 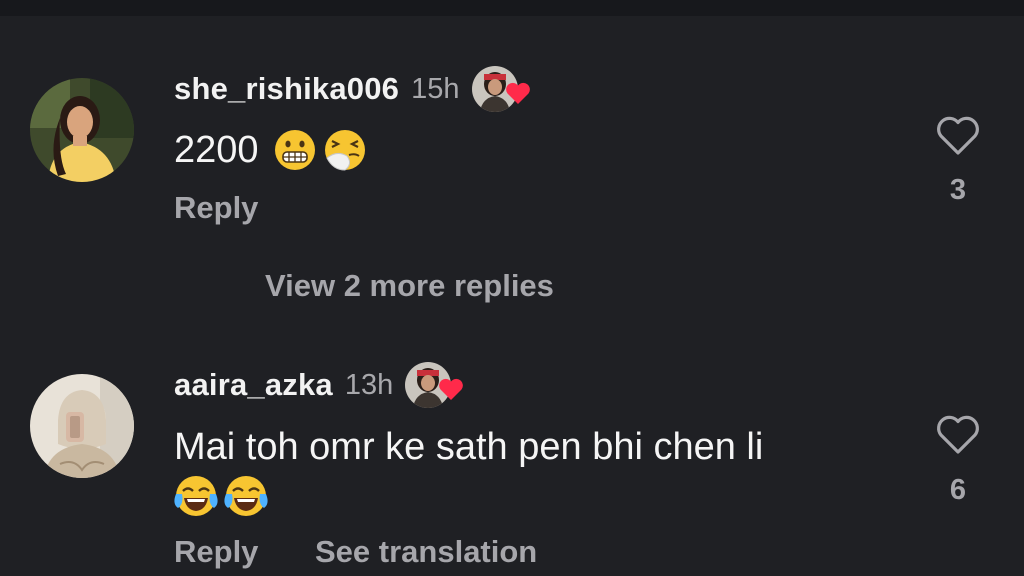 I want to click on timestamp: 13h, so click(x=369, y=384).